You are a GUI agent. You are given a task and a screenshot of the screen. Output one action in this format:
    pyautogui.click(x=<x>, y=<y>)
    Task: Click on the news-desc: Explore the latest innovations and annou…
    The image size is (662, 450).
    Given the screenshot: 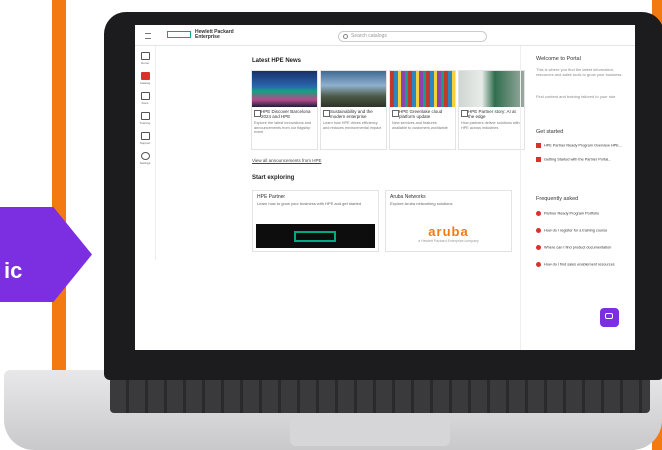 What is the action you would take?
    pyautogui.click(x=282, y=127)
    